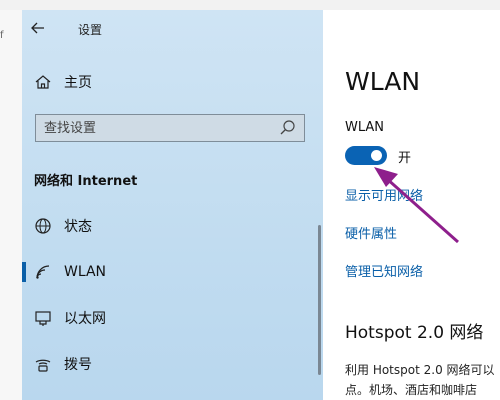  Describe the element at coordinates (365, 127) in the screenshot. I see `wlan-toggle-label: WLAN` at that location.